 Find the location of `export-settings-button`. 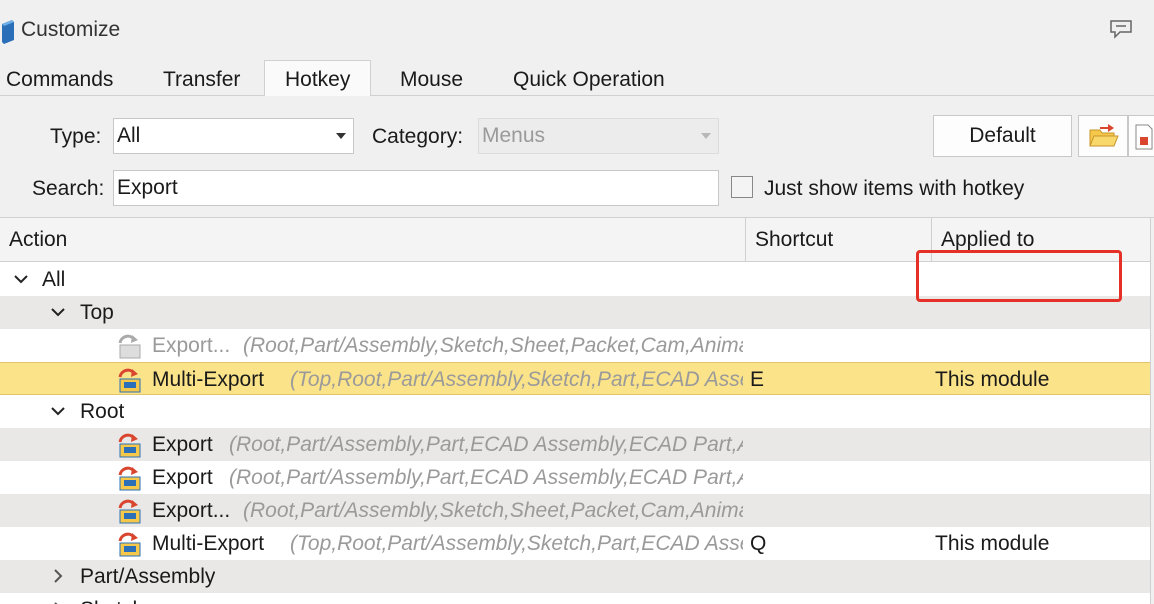

export-settings-button is located at coordinates (1141, 136).